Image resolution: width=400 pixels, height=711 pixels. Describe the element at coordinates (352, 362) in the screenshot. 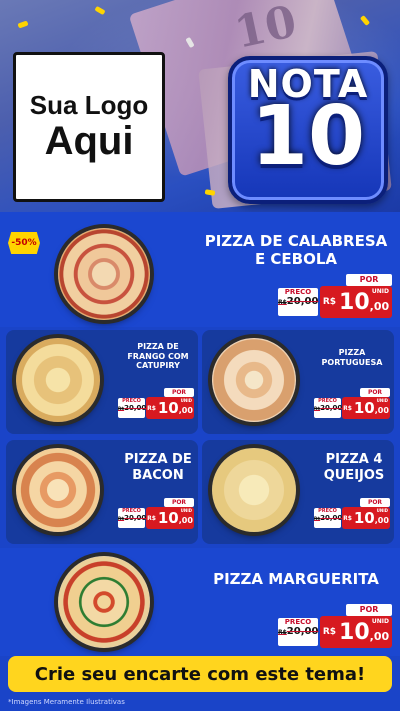

I see `product-title-line: PORTUGUESA` at that location.